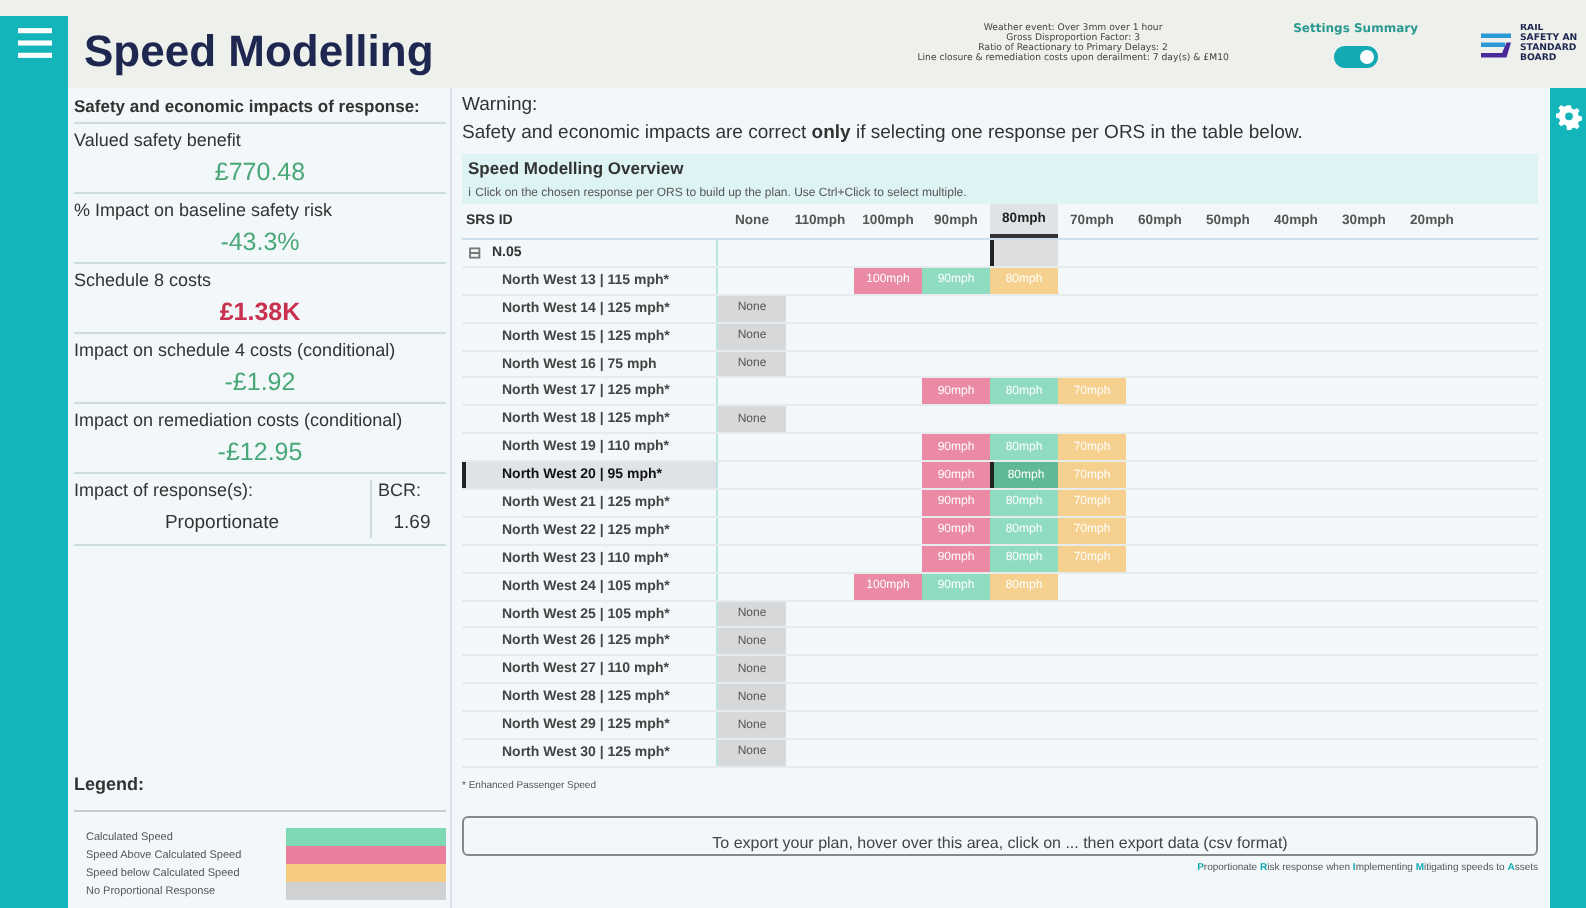 Image resolution: width=1586 pixels, height=908 pixels. Describe the element at coordinates (34, 43) in the screenshot. I see `menu-icon` at that location.